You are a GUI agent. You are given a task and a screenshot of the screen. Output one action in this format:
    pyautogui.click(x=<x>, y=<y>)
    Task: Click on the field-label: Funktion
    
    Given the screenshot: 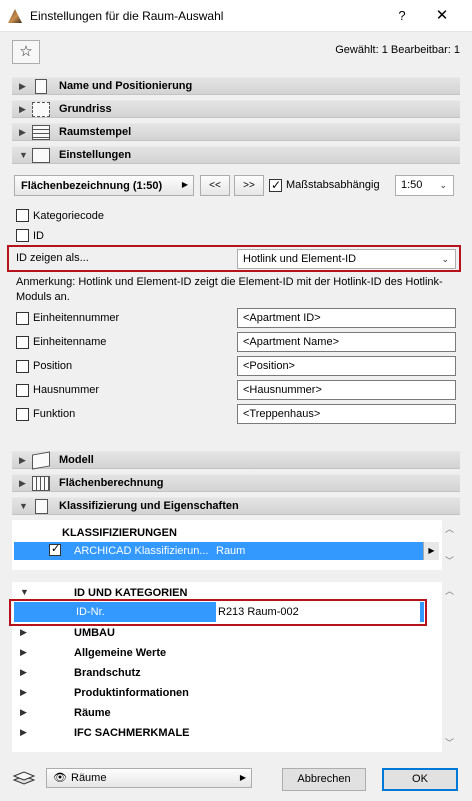 What is the action you would take?
    pyautogui.click(x=54, y=414)
    